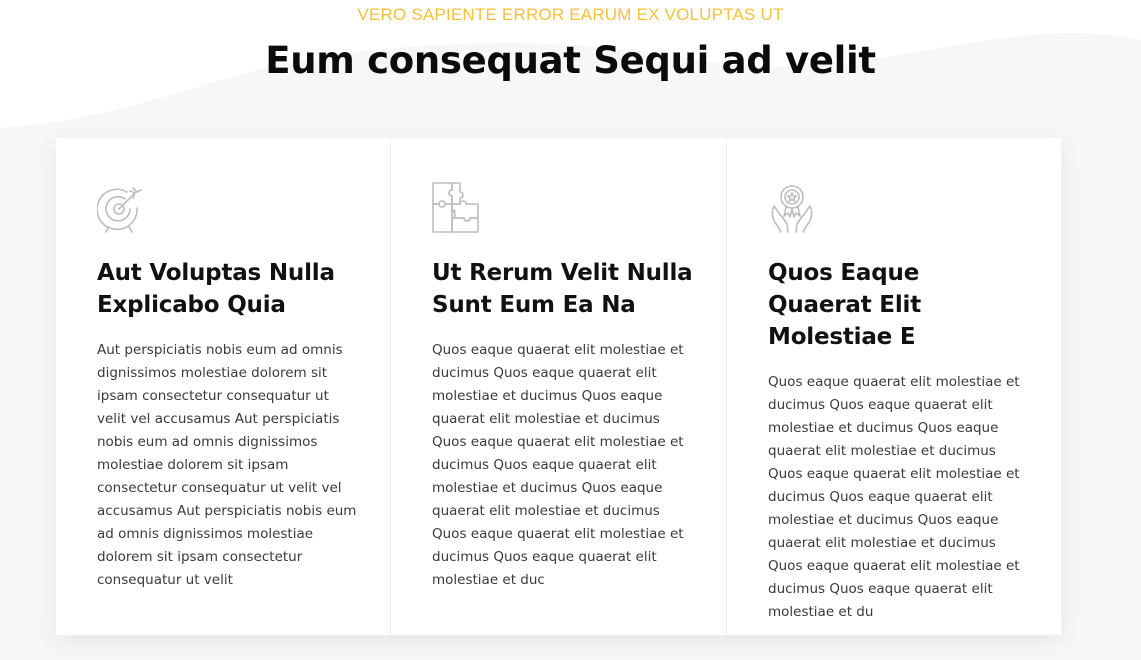 Image resolution: width=1141 pixels, height=660 pixels. Describe the element at coordinates (562, 289) in the screenshot. I see `card-title: Ut Rerum Velit Nulla Sunt Eum Ea Na` at that location.